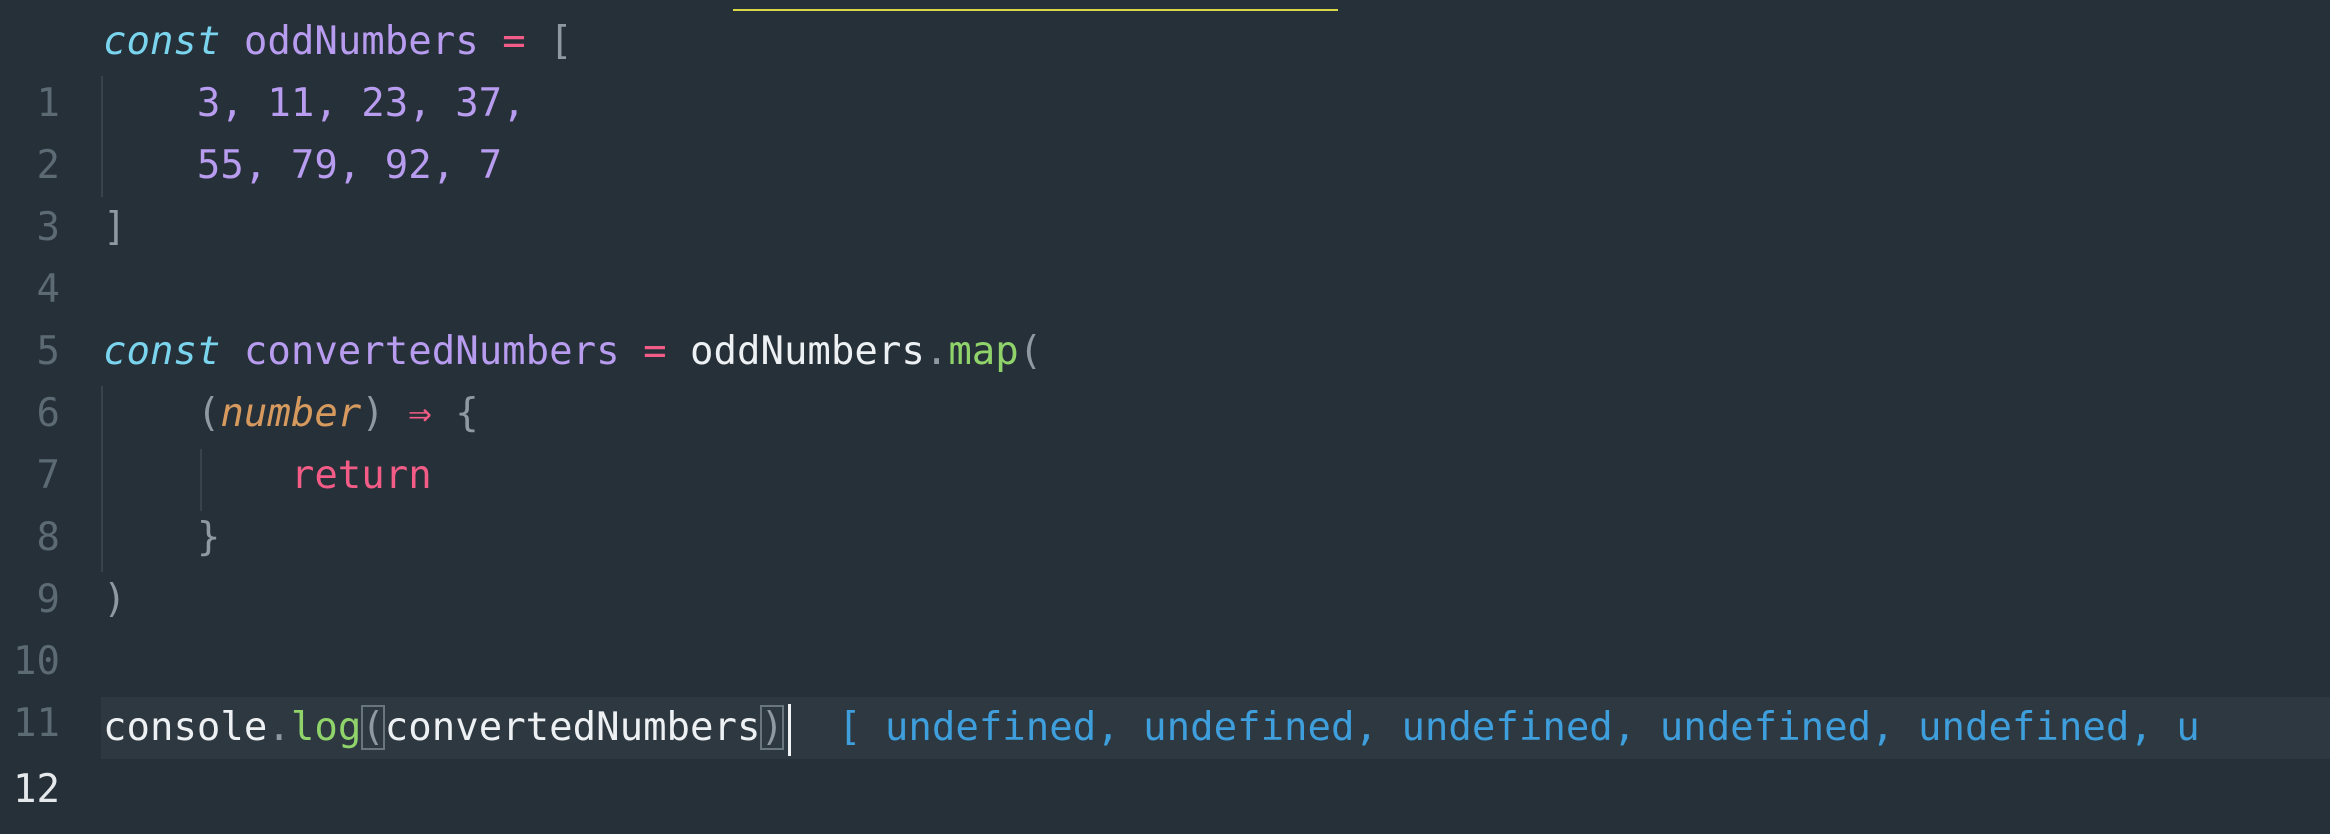 The image size is (2330, 834). I want to click on code-line-1: 1 const oddNumbers = [, so click(1165, 68).